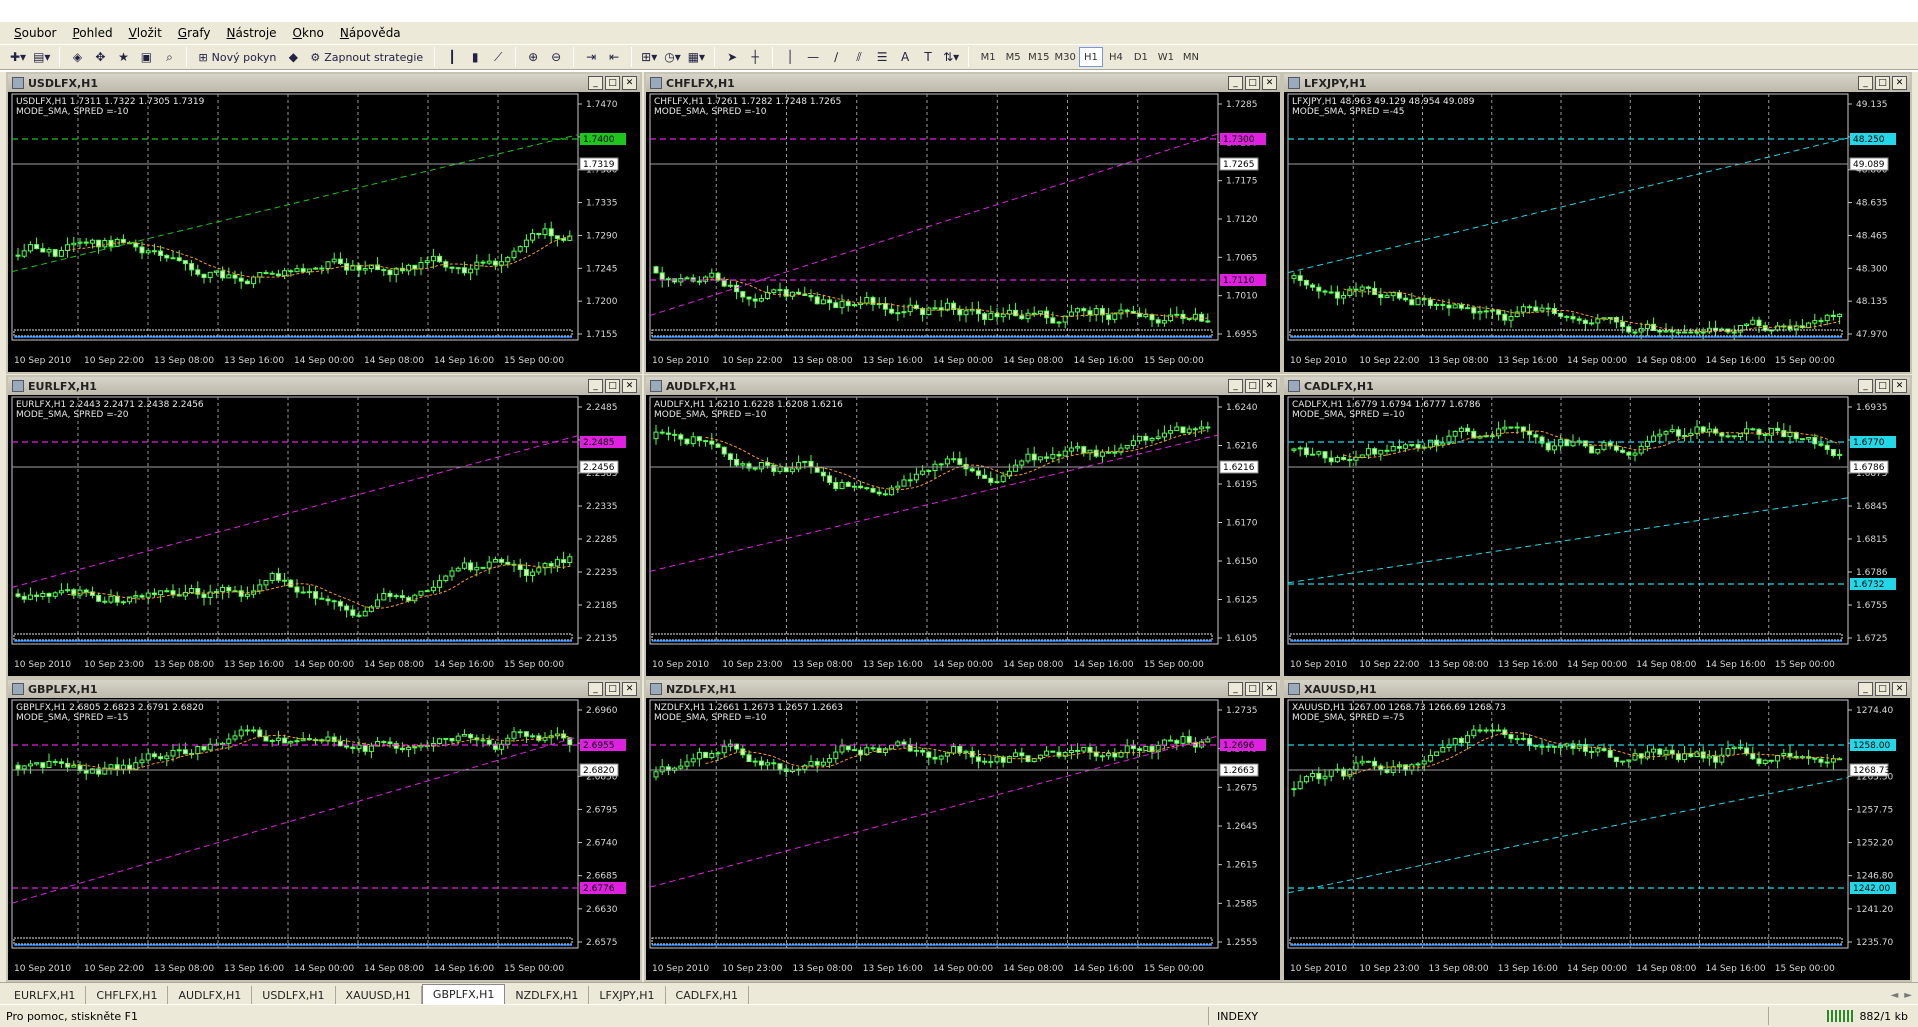 Image resolution: width=1918 pixels, height=1027 pixels. I want to click on timeframe-button: D1, so click(1141, 57).